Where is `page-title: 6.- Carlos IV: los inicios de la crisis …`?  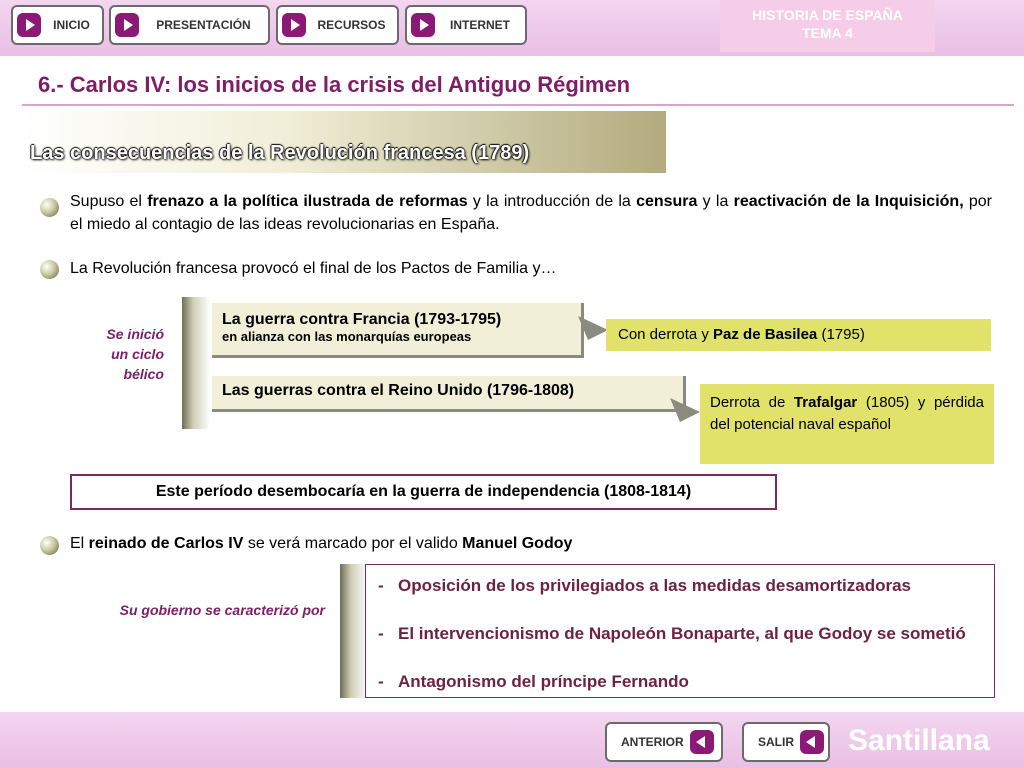 page-title: 6.- Carlos IV: los inicios de la crisis … is located at coordinates (334, 84).